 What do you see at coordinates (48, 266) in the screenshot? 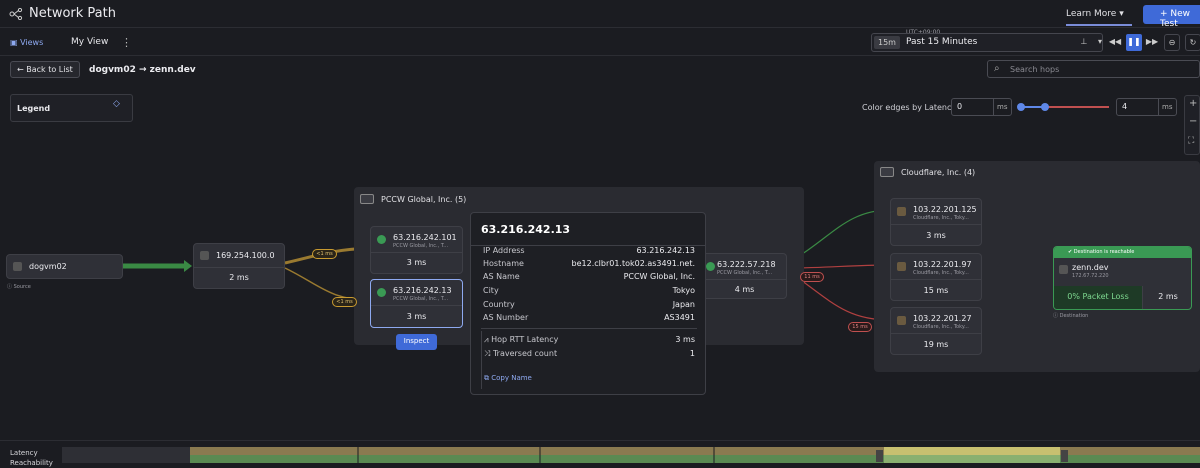
I see `source-name: dogvm02` at bounding box center [48, 266].